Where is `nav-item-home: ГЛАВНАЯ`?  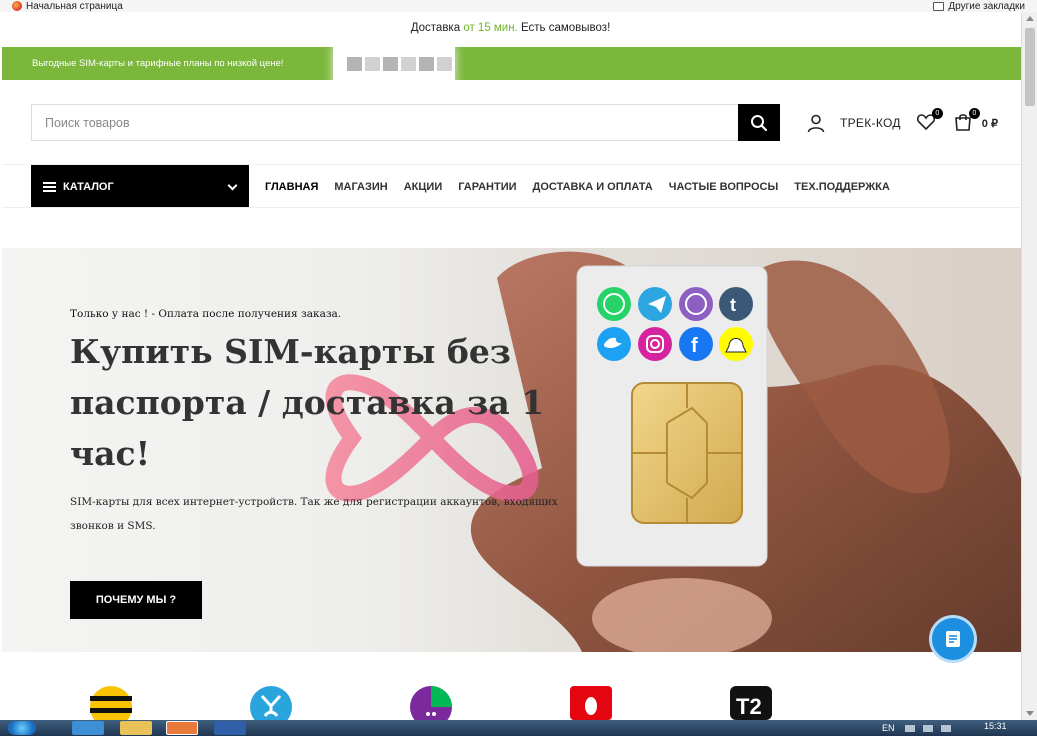
nav-item-home: ГЛАВНАЯ is located at coordinates (291, 187).